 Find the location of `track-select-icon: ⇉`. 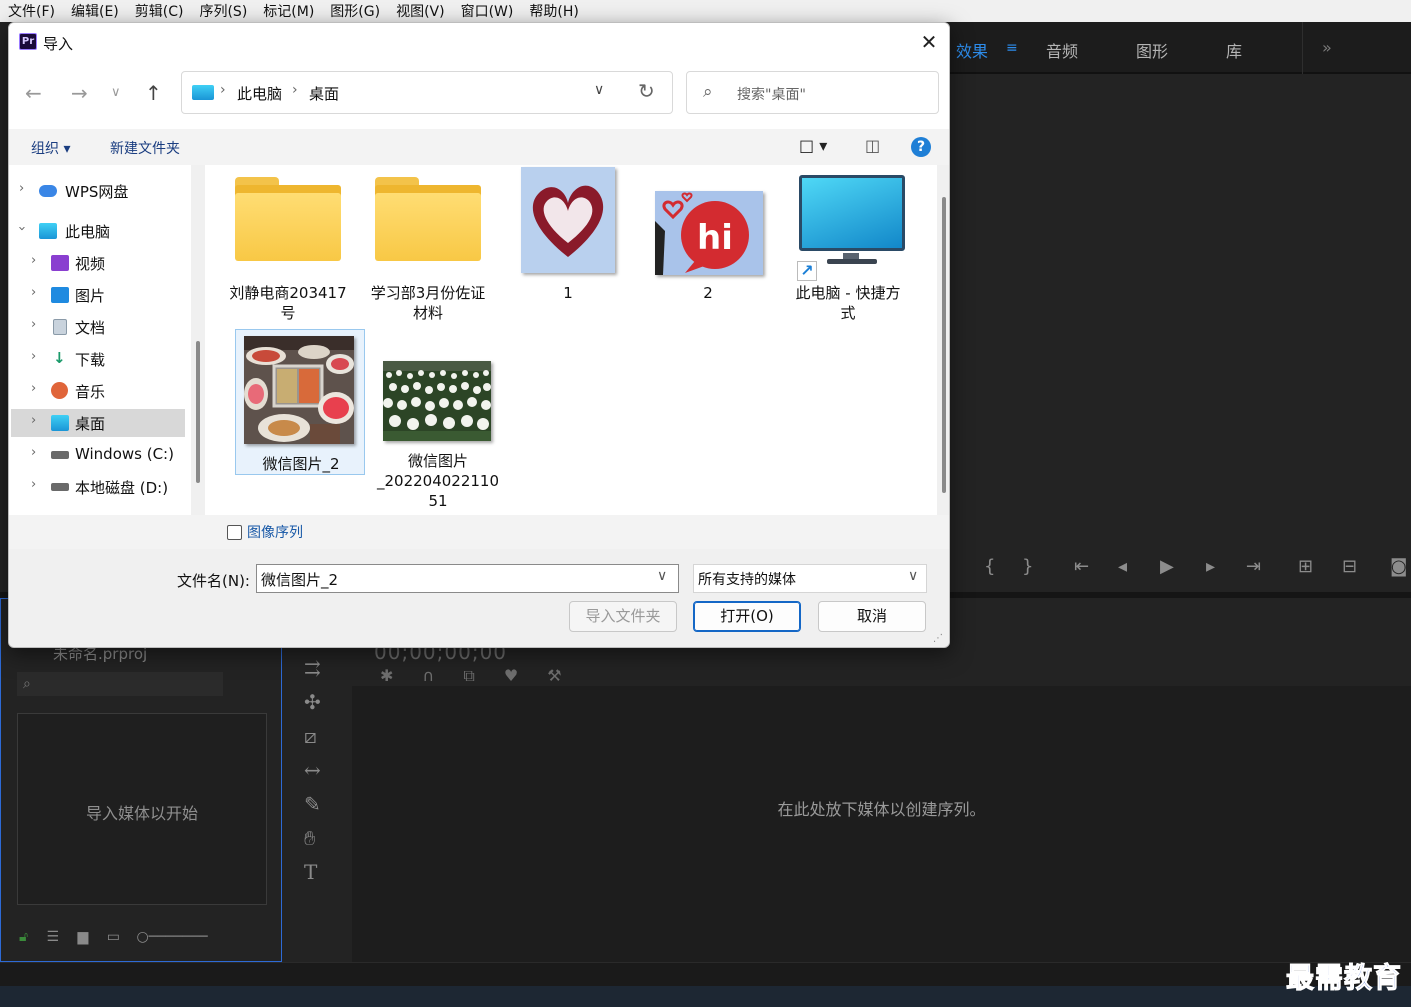

track-select-icon: ⇉ is located at coordinates (312, 668).